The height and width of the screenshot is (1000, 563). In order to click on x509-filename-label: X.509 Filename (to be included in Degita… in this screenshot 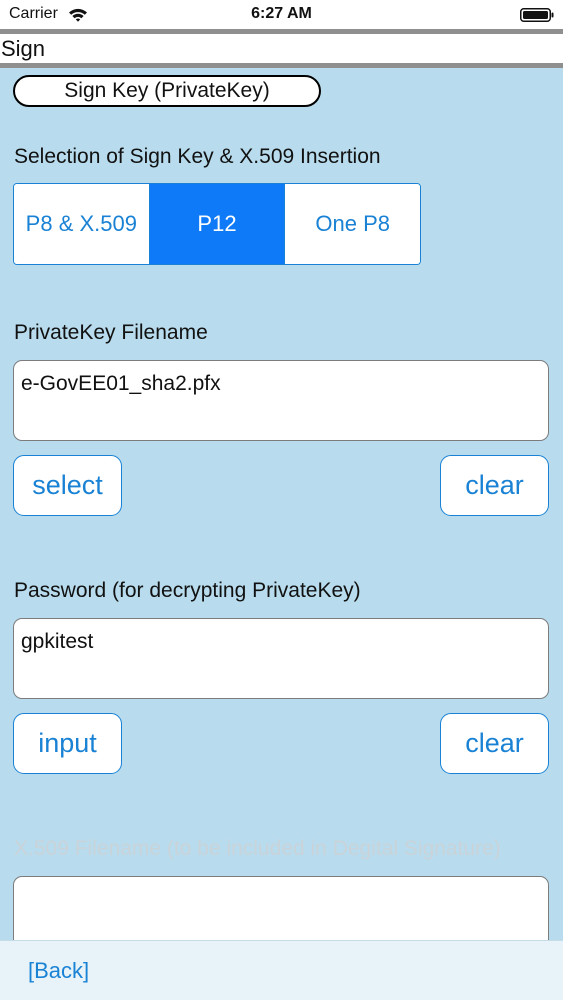, I will do `click(257, 848)`.